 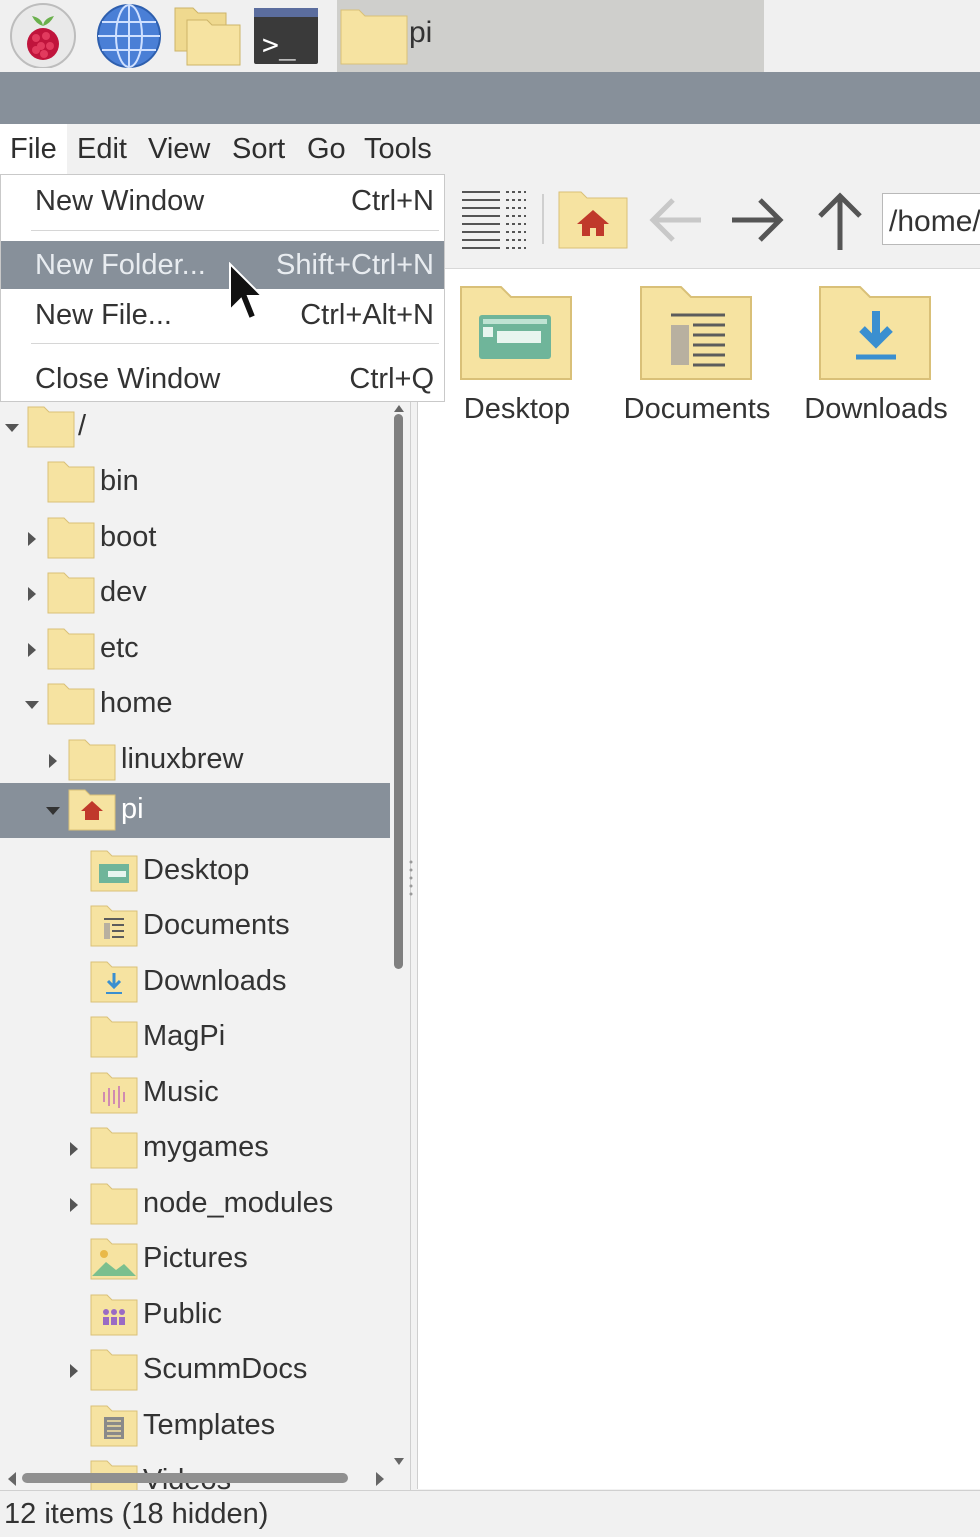 I want to click on tree-row-home: home, so click(x=195, y=704).